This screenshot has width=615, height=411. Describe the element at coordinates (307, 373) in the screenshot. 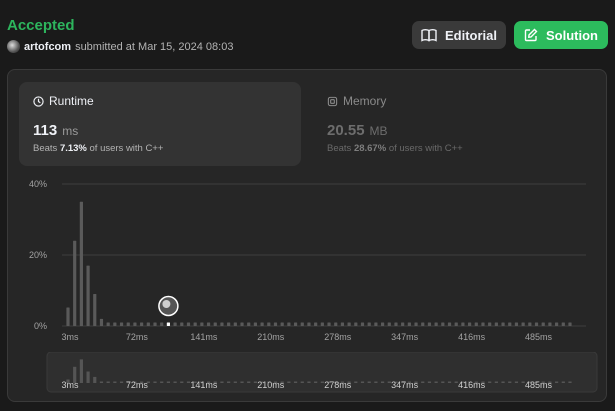

I see `chart-range-navigator: 3ms 72ms 141ms 210ms 278ms 347ms 416ms 485ms` at that location.